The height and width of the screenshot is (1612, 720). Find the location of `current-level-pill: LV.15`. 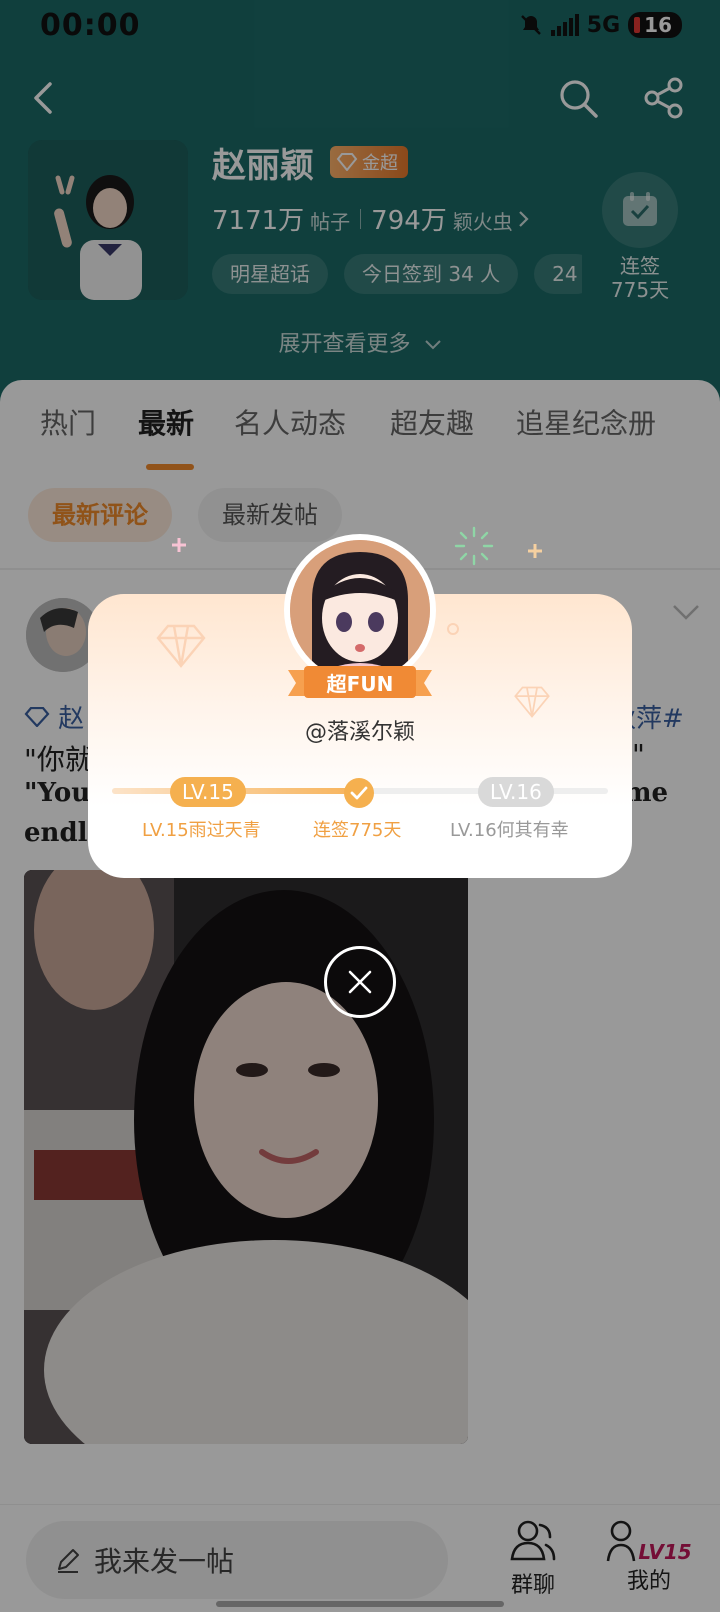

current-level-pill: LV.15 is located at coordinates (208, 792).